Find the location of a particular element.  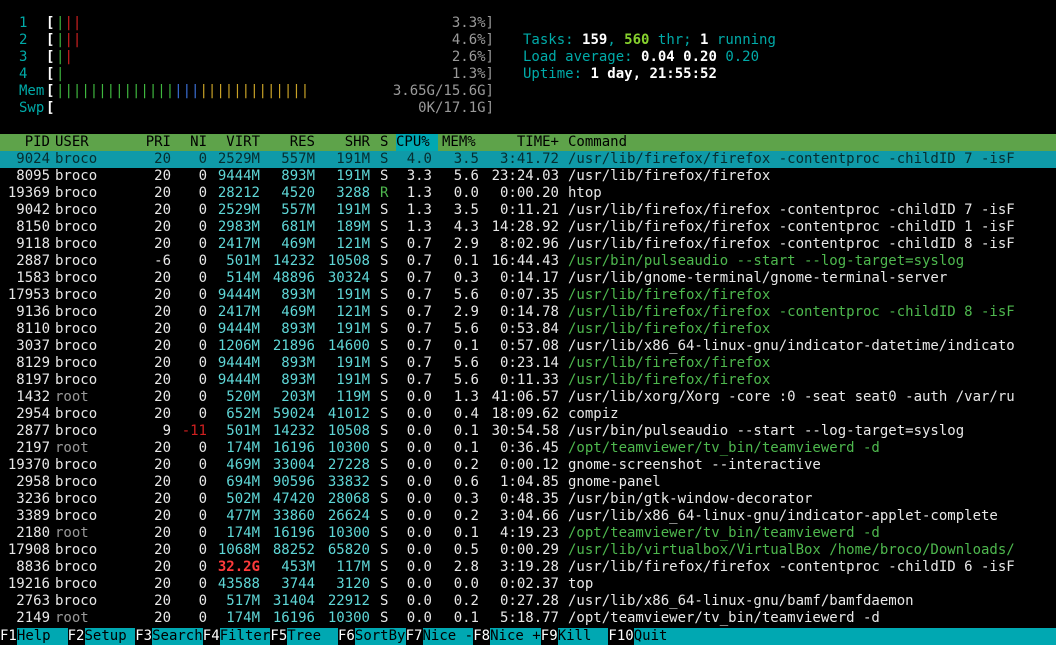

cell-res: 14232 is located at coordinates (293, 431).